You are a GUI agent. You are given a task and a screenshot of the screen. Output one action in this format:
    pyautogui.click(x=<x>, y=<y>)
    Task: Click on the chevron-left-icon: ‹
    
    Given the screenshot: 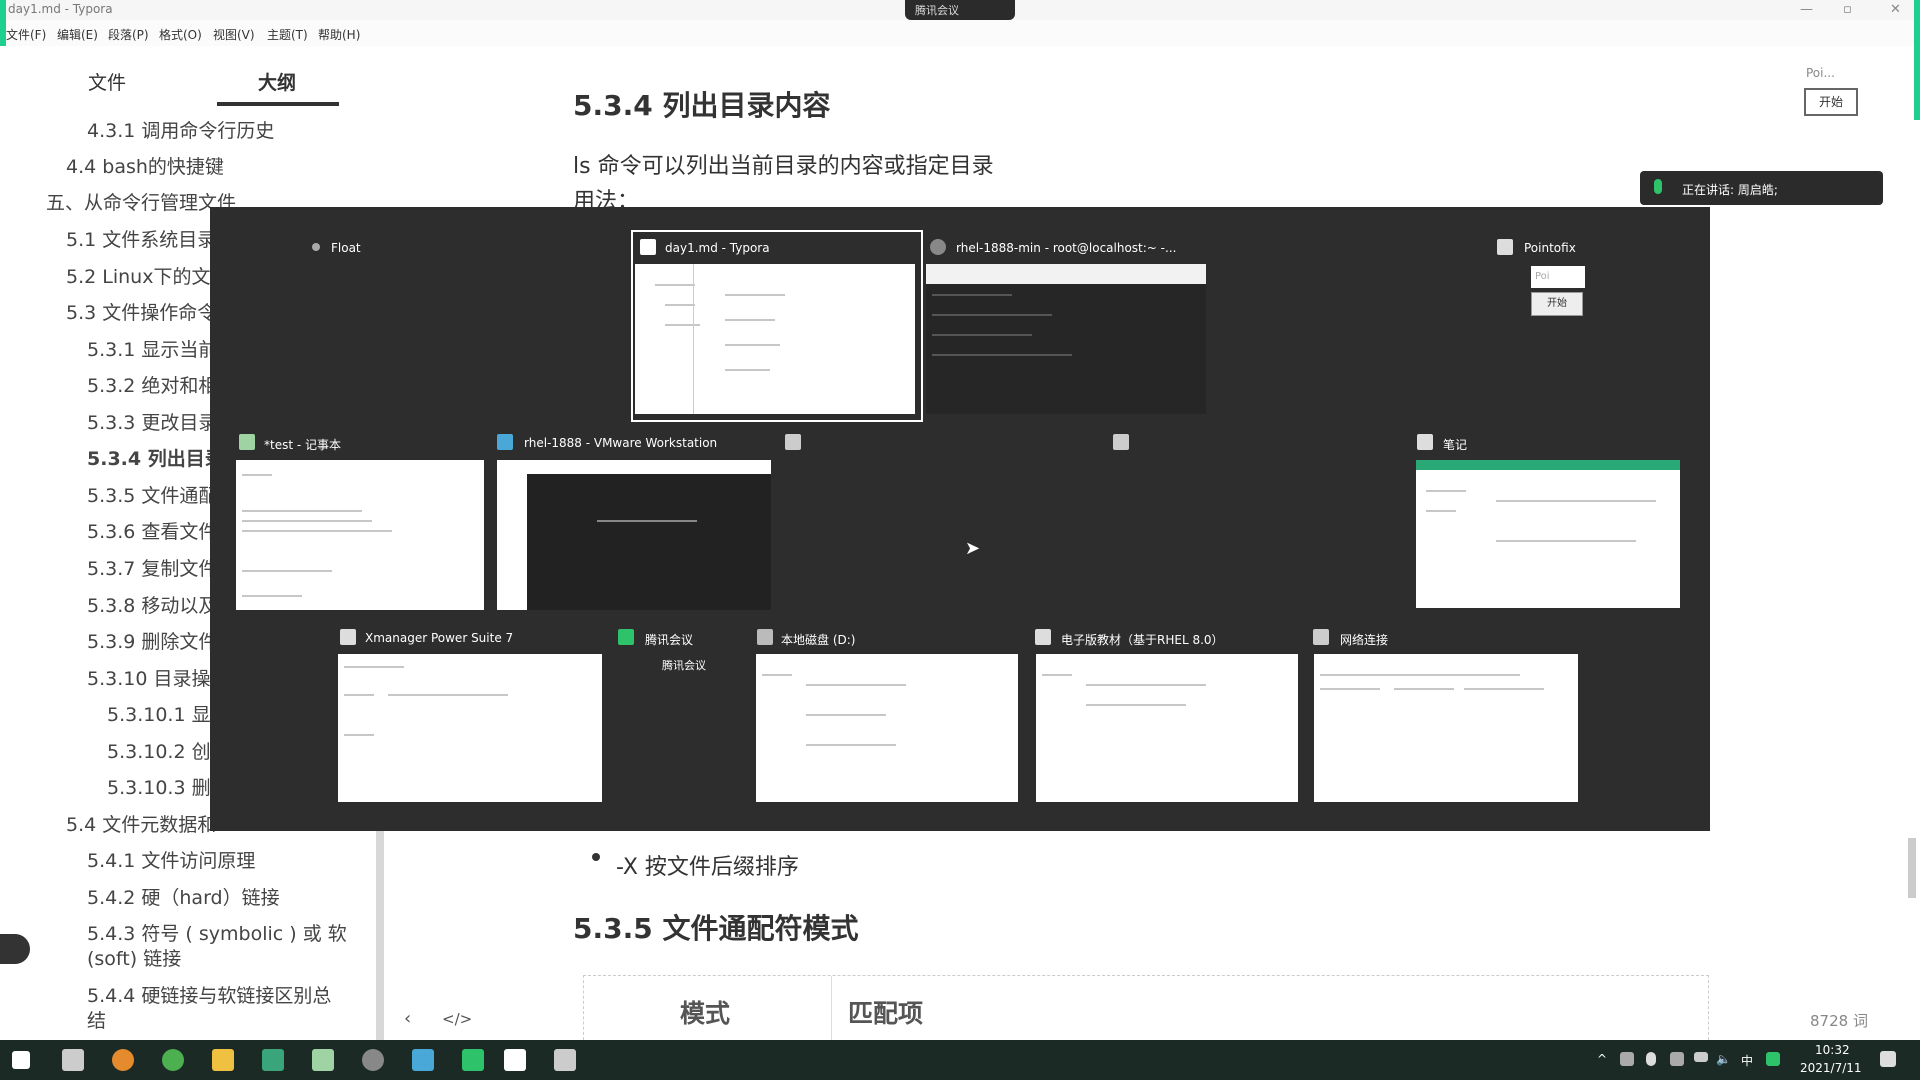 What is the action you would take?
    pyautogui.click(x=407, y=1018)
    